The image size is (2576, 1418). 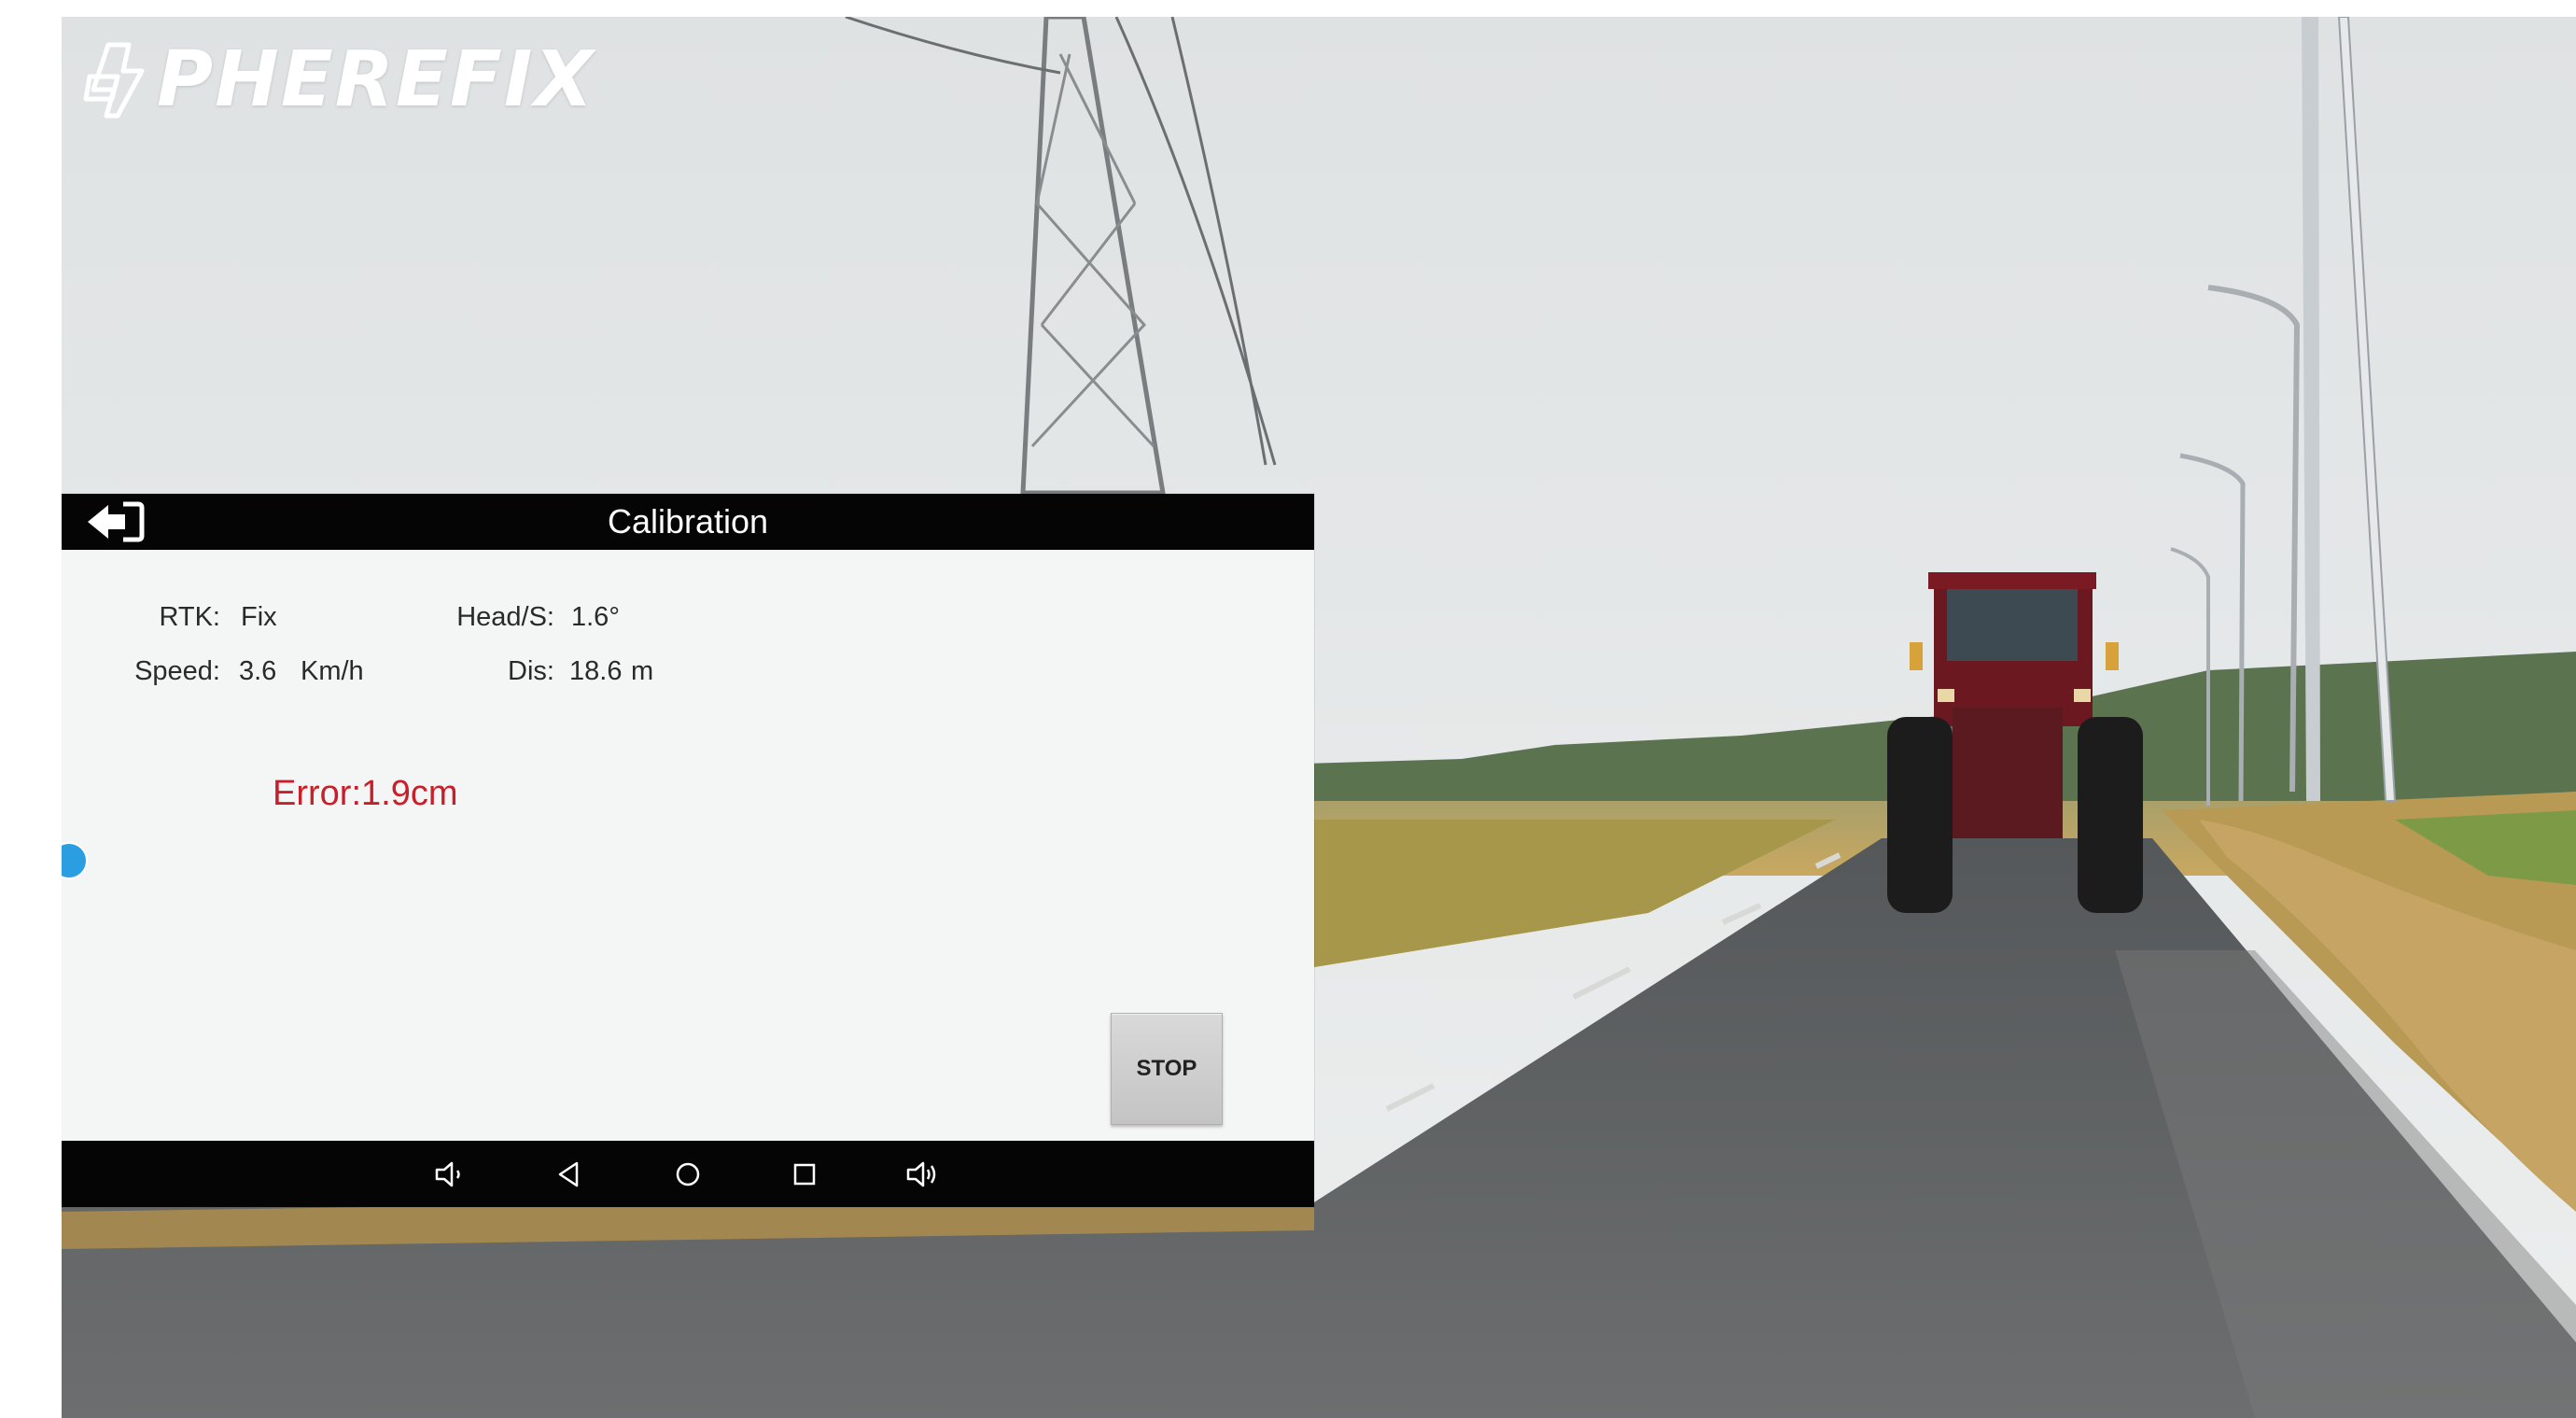 I want to click on app-header: Calibration, so click(x=688, y=522).